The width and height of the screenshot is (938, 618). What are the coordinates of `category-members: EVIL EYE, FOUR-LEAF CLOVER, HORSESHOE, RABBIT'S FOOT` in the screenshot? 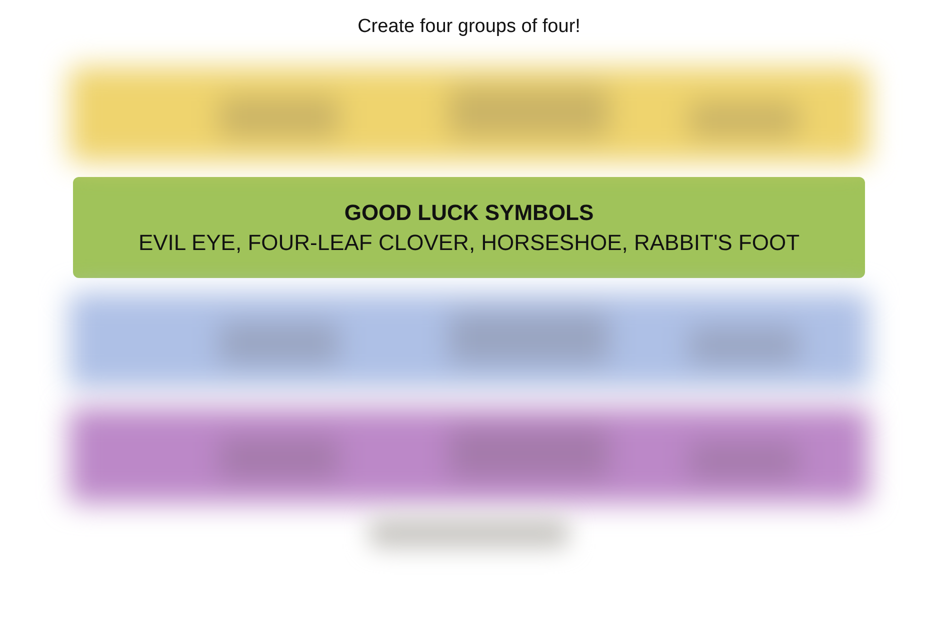 It's located at (469, 243).